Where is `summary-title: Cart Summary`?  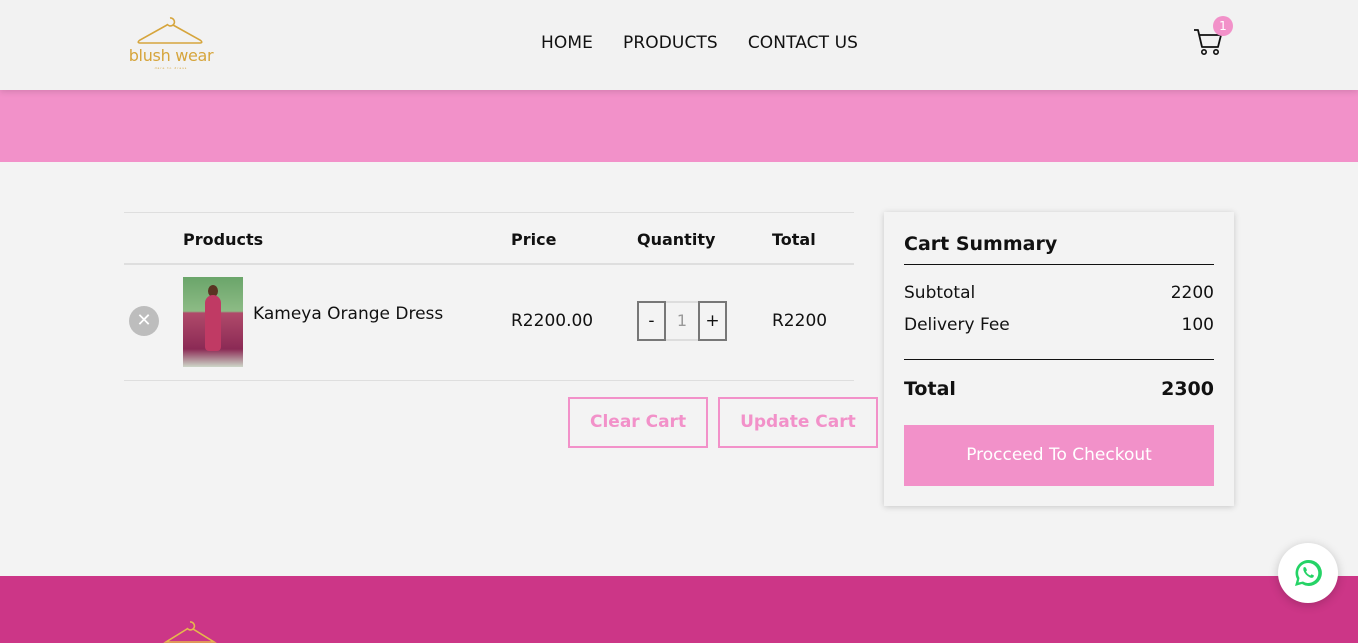
summary-title: Cart Summary is located at coordinates (981, 244).